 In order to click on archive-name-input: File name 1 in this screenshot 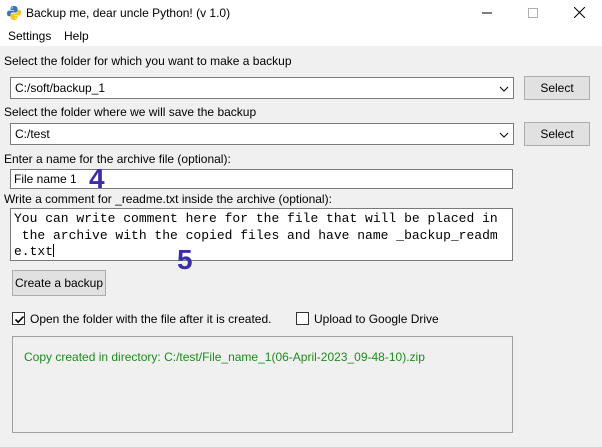, I will do `click(261, 179)`.